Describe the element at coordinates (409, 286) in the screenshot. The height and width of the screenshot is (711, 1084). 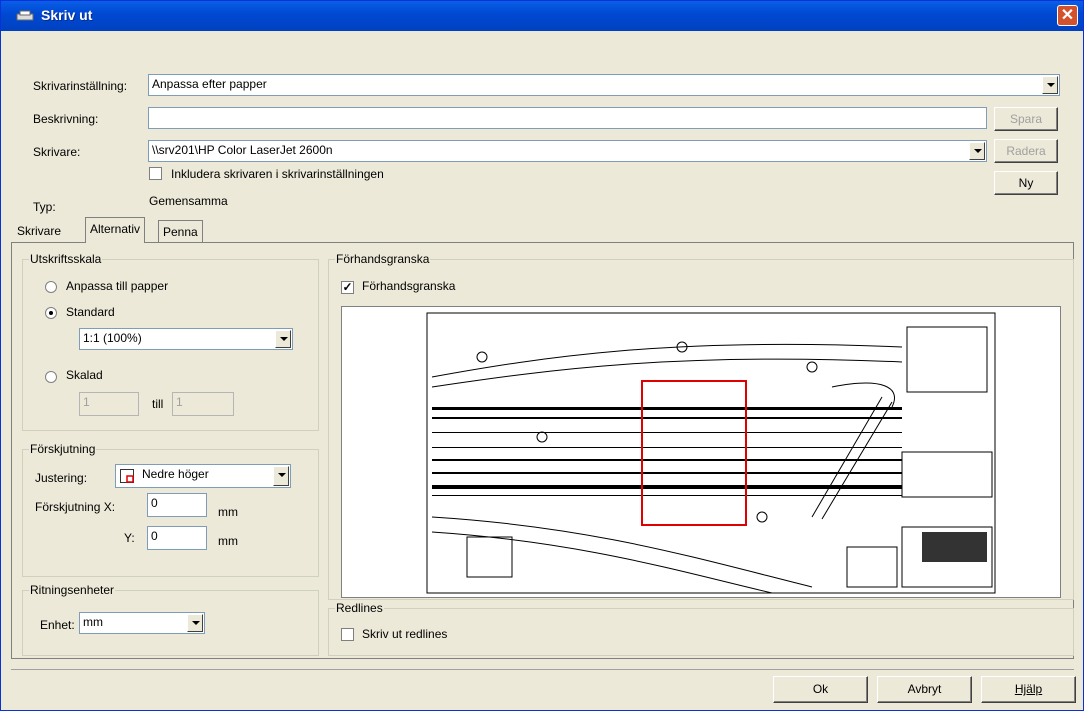
I see `preview-checkbox-label: Förhandsgranska` at that location.